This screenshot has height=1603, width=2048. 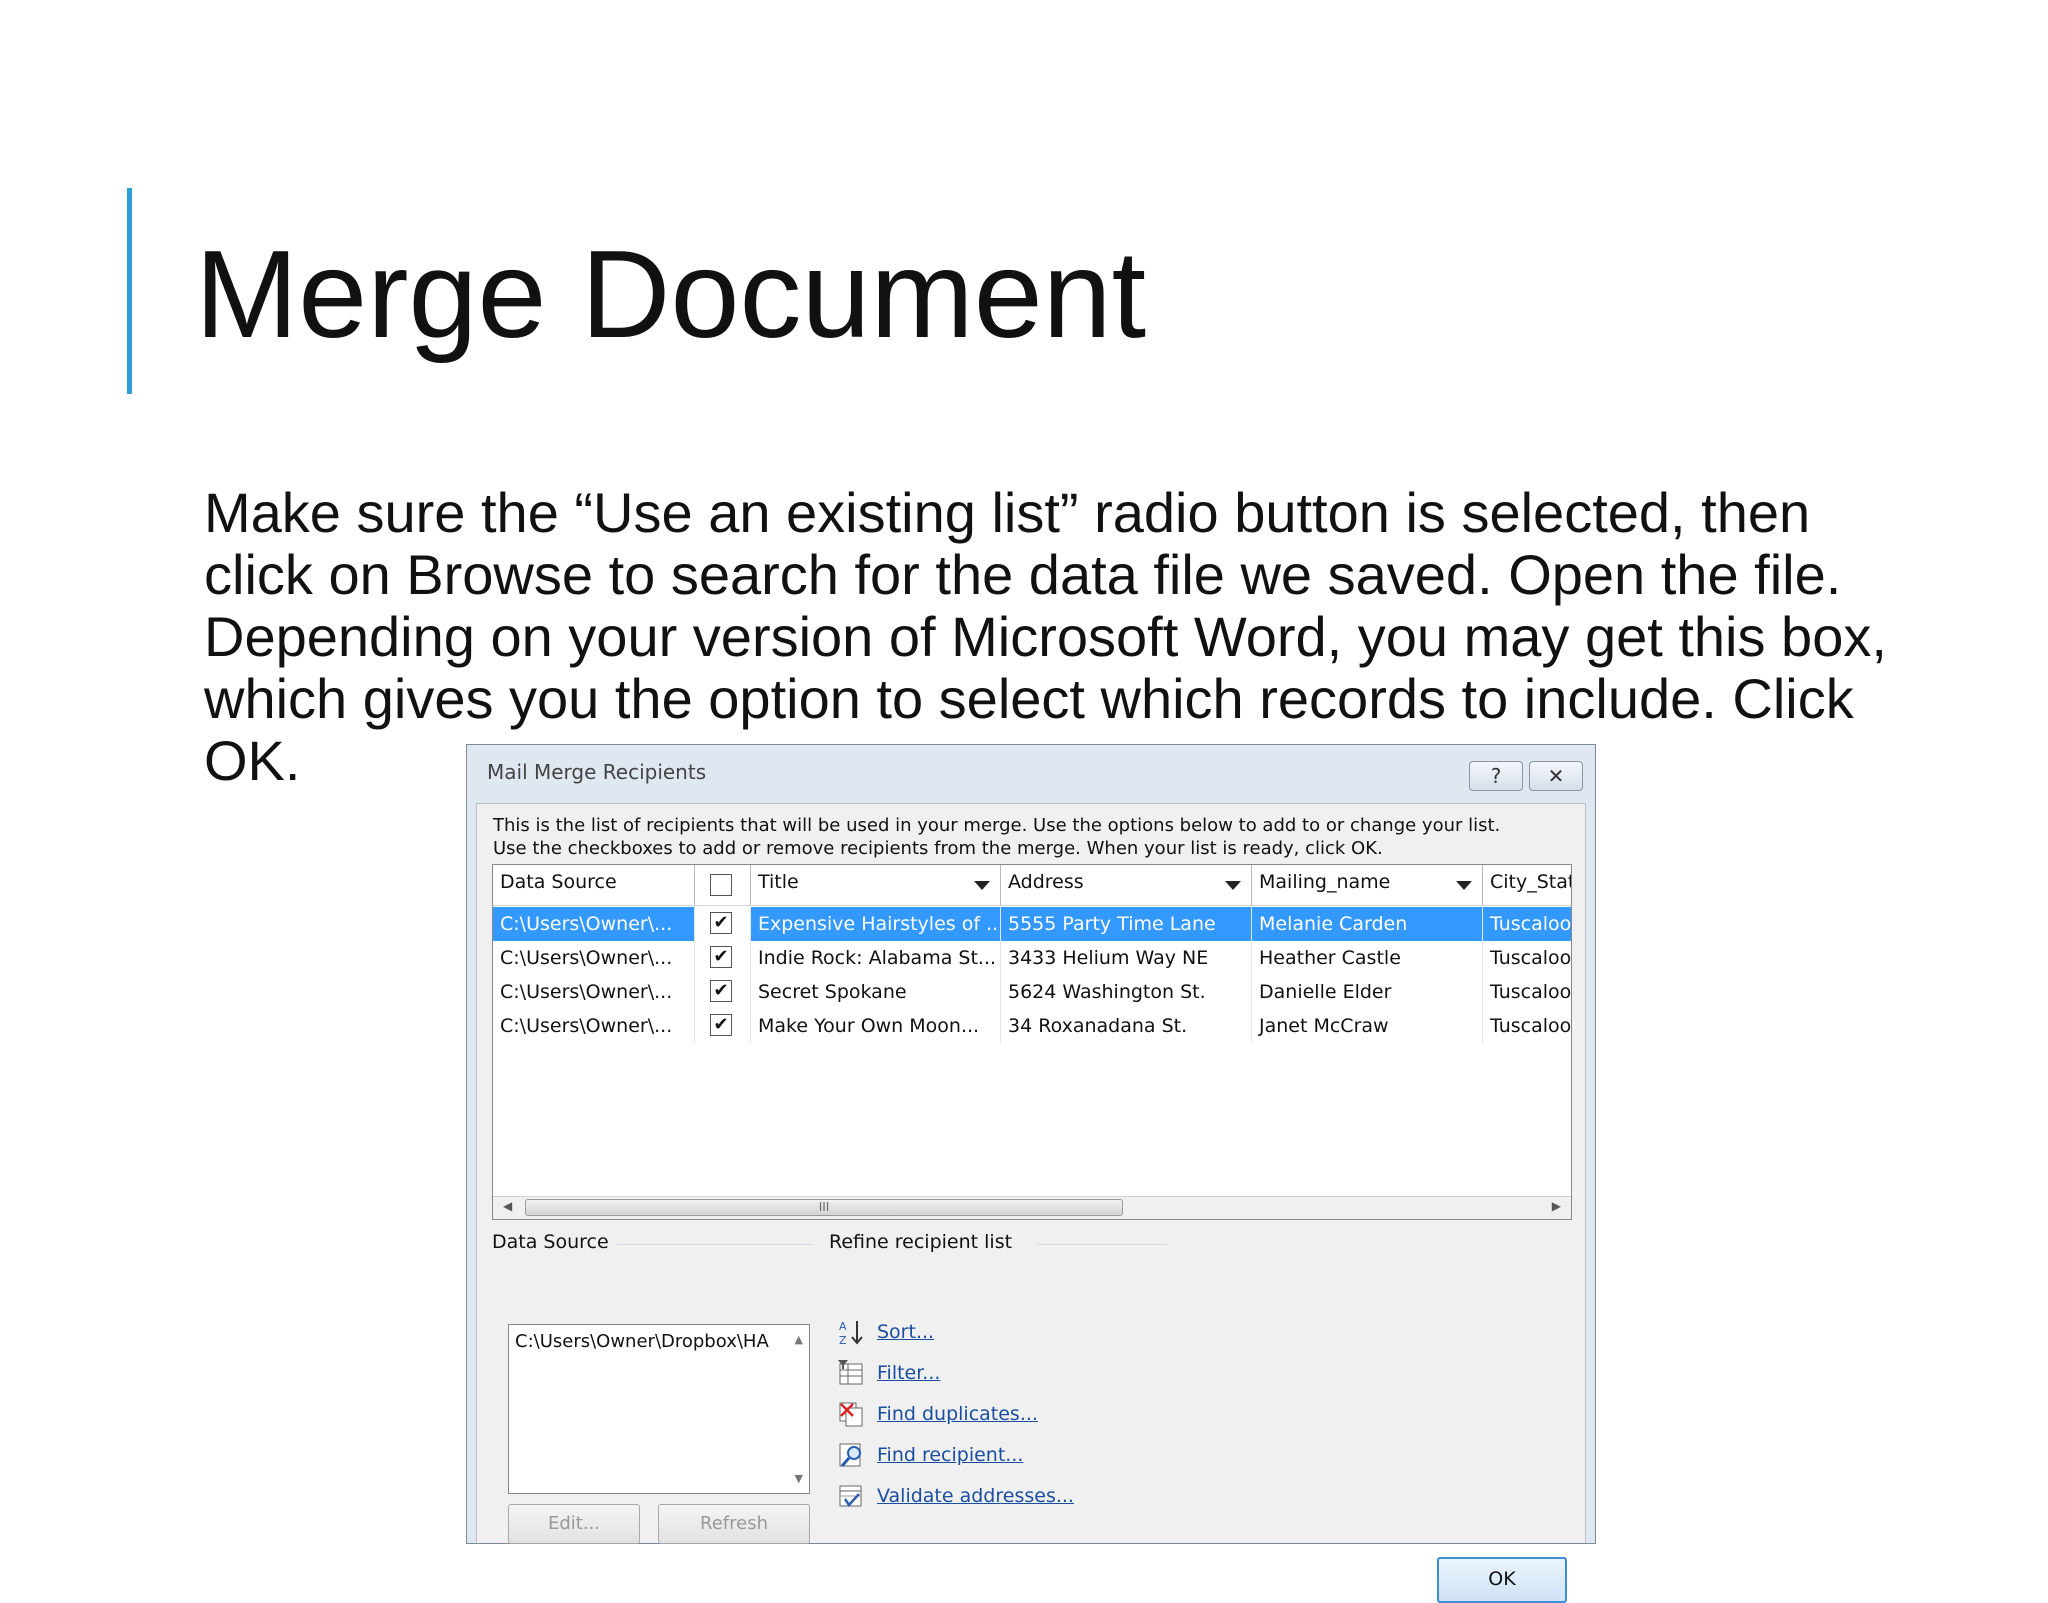 I want to click on scroll-down-icon: ▼, so click(x=799, y=1478).